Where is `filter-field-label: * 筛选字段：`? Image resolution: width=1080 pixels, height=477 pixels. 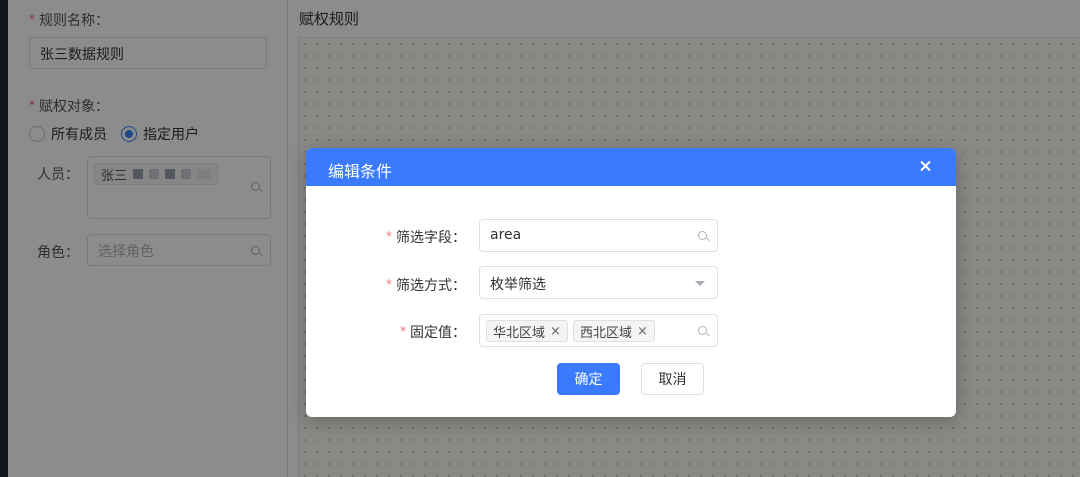
filter-field-label: * 筛选字段： is located at coordinates (426, 237).